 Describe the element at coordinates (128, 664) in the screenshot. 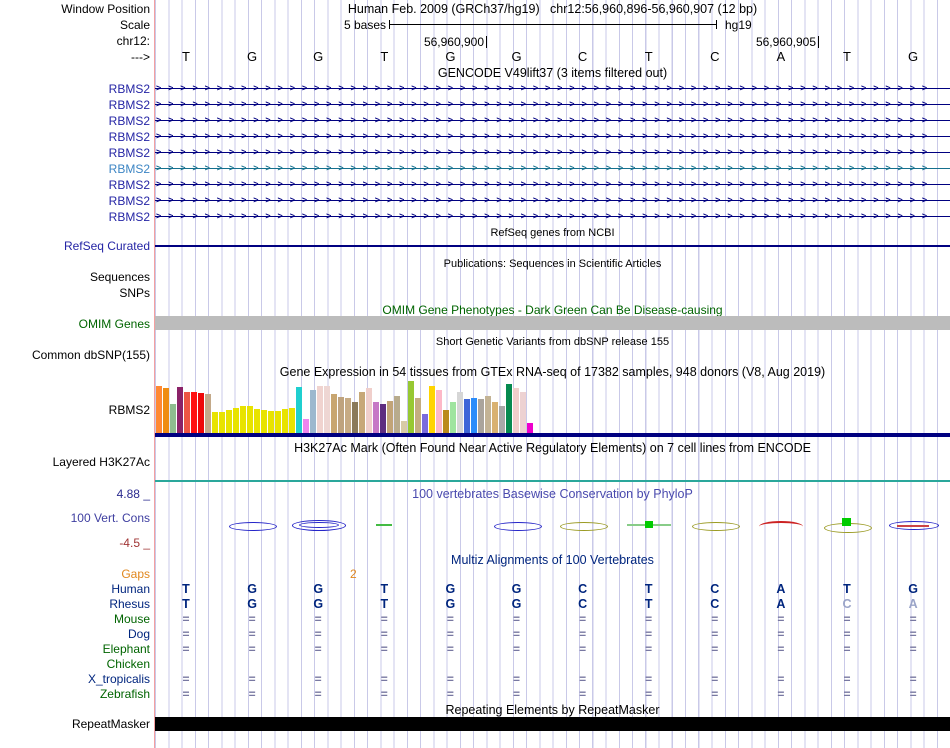

I see `multiz-species-label: Chicken` at that location.